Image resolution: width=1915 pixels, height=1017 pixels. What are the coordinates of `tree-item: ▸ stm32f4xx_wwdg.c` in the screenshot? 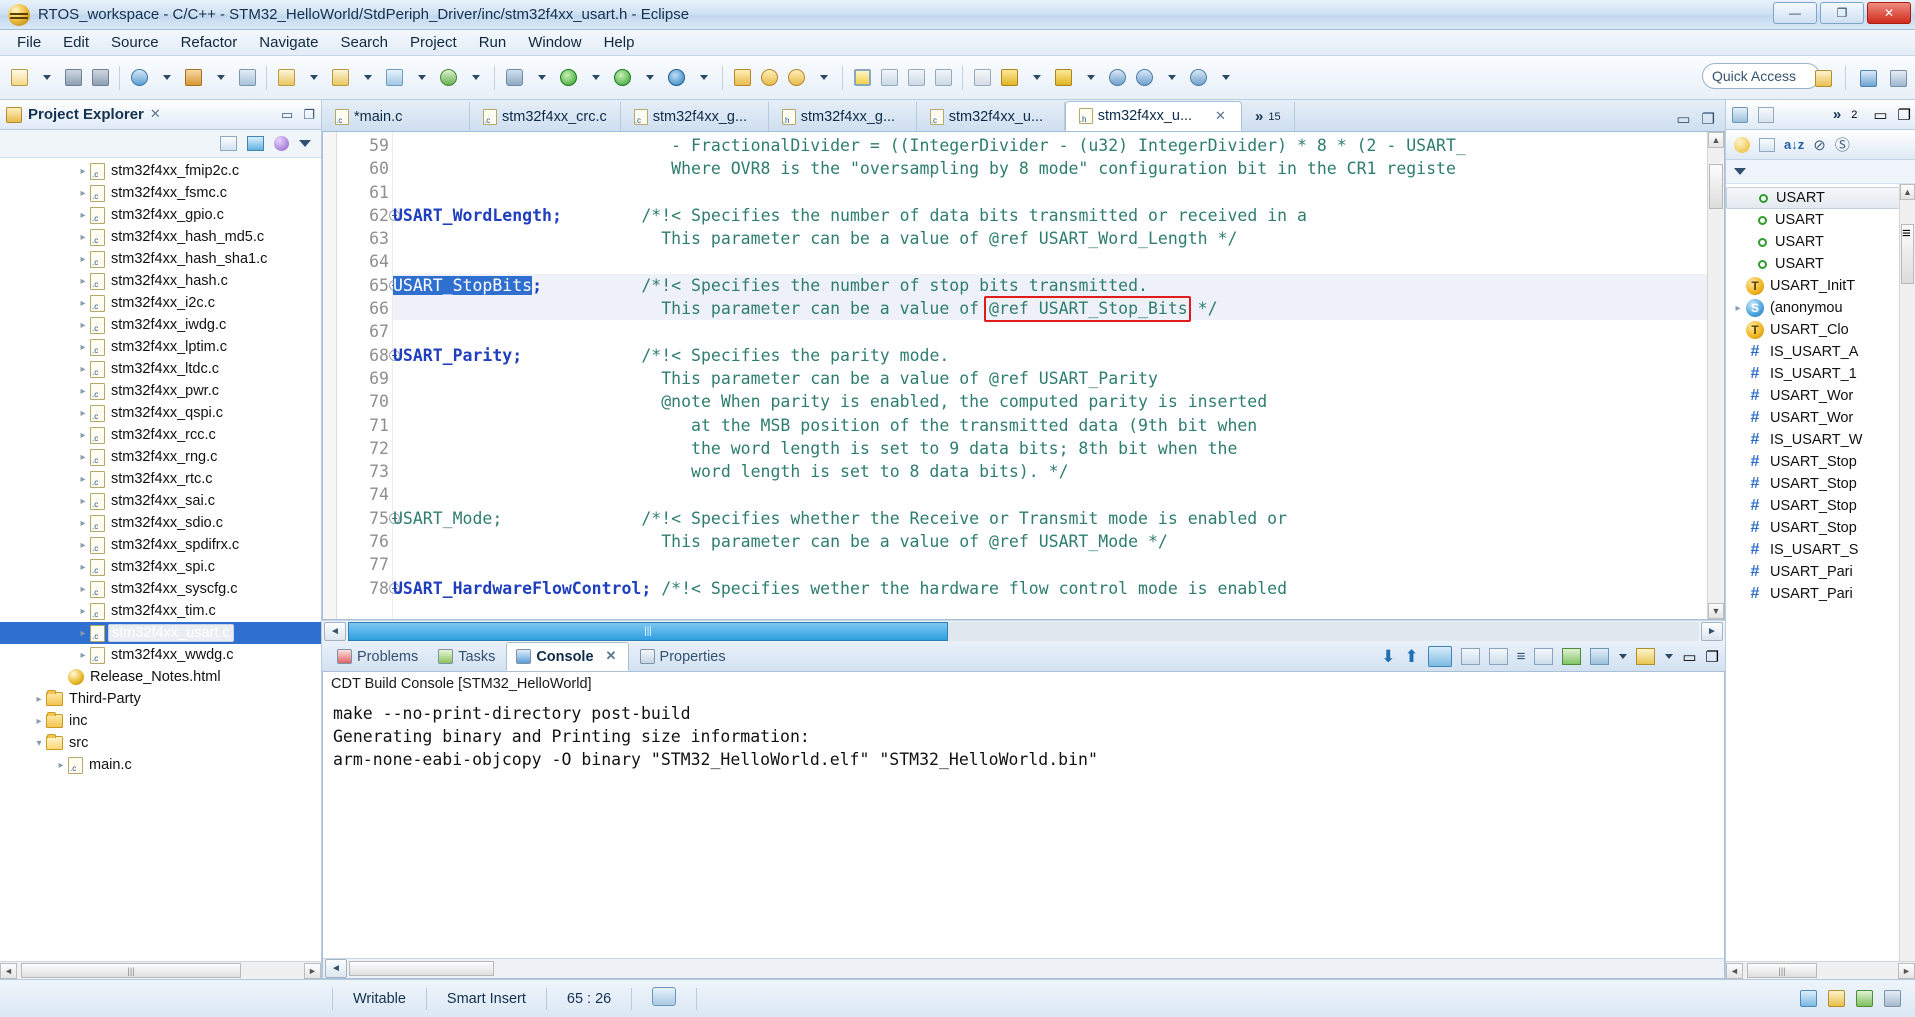 It's located at (160, 655).